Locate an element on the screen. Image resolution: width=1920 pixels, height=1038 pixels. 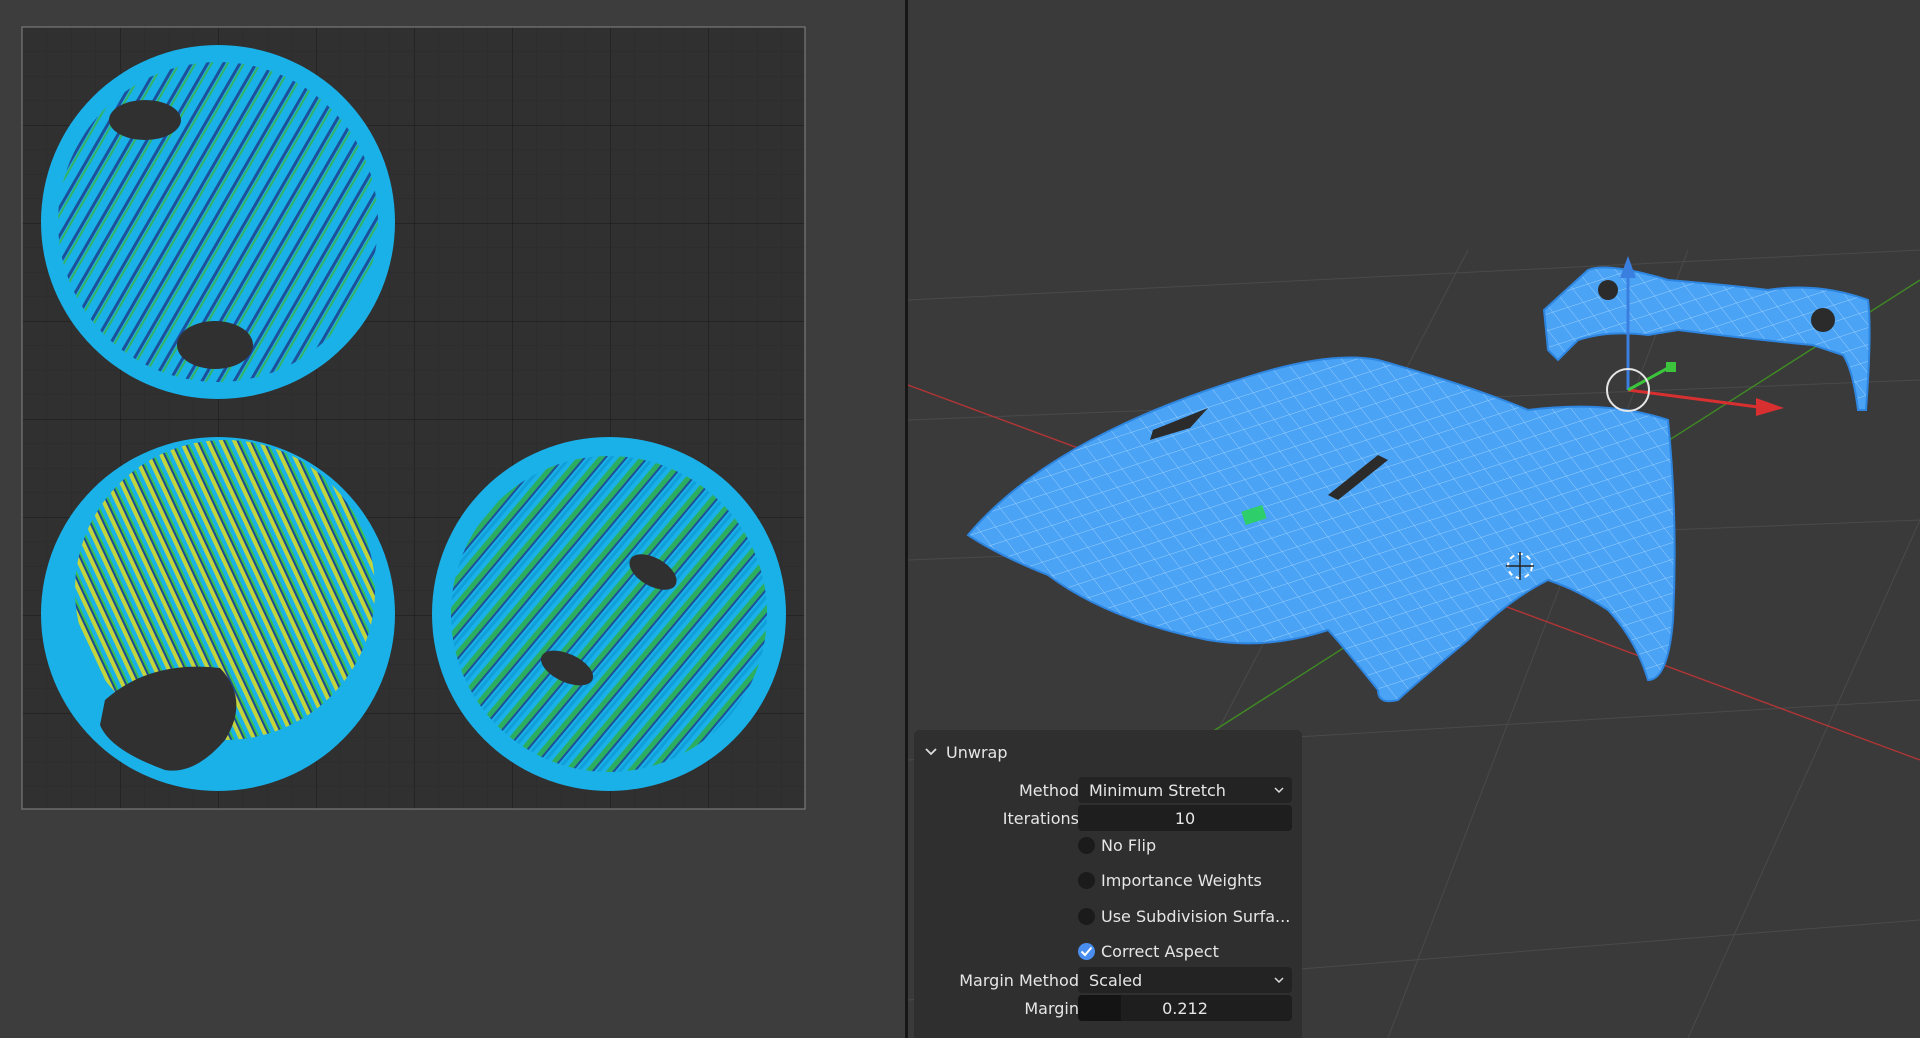
method-row: Method Minimum Stretch is located at coordinates (1108, 790).